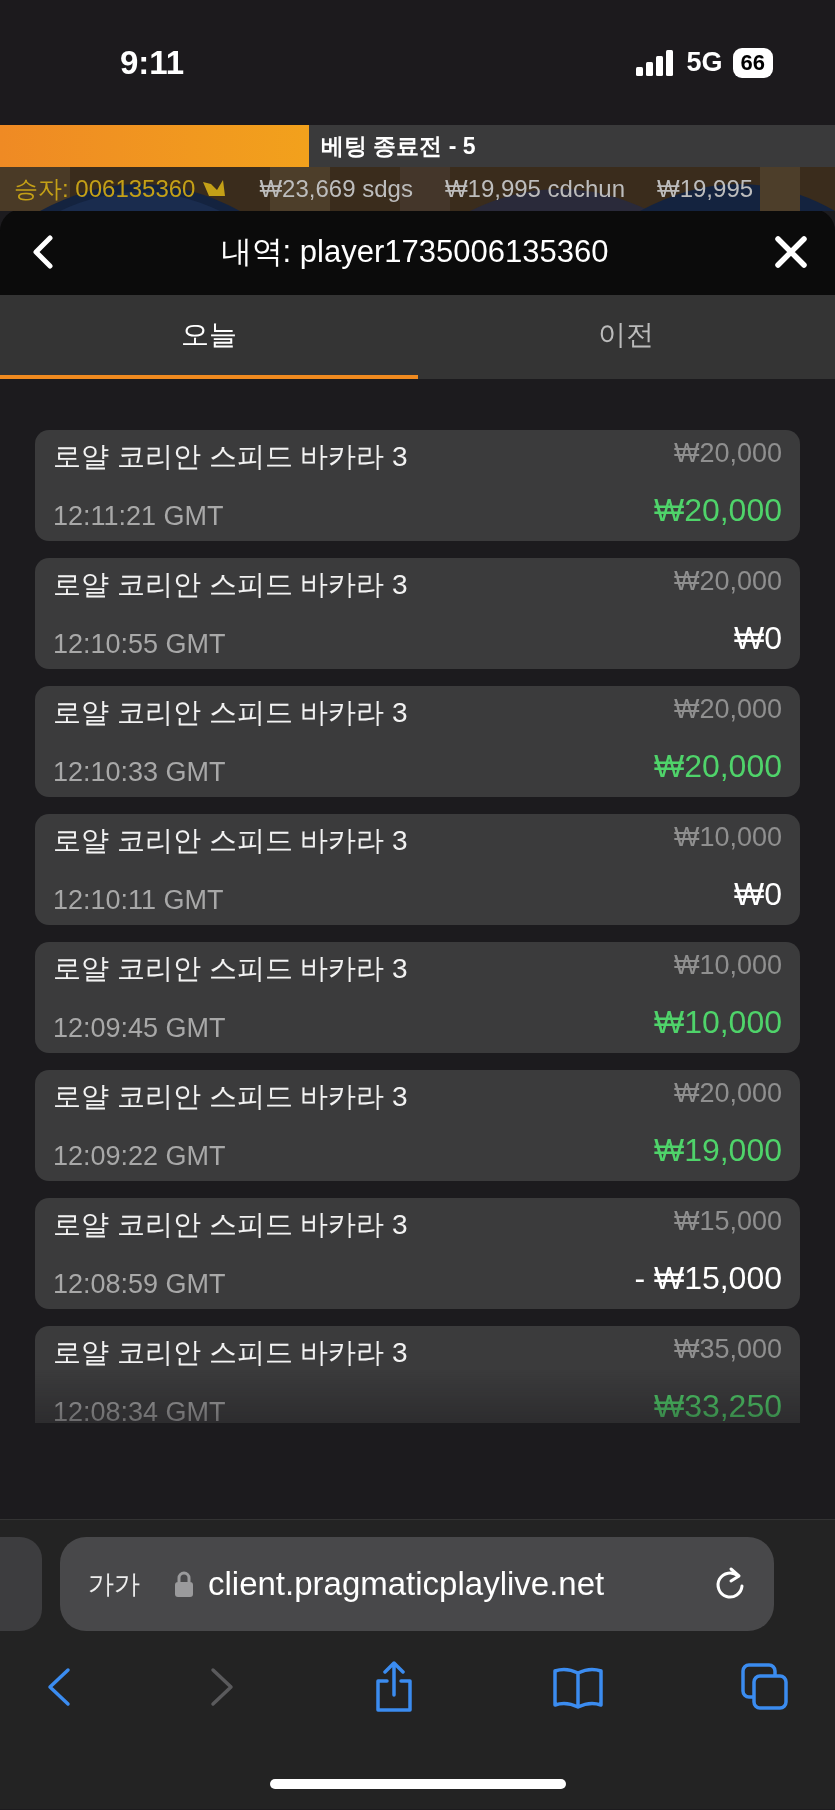 The height and width of the screenshot is (1810, 835). Describe the element at coordinates (717, 1405) in the screenshot. I see `result-amount: ₩33,250` at that location.